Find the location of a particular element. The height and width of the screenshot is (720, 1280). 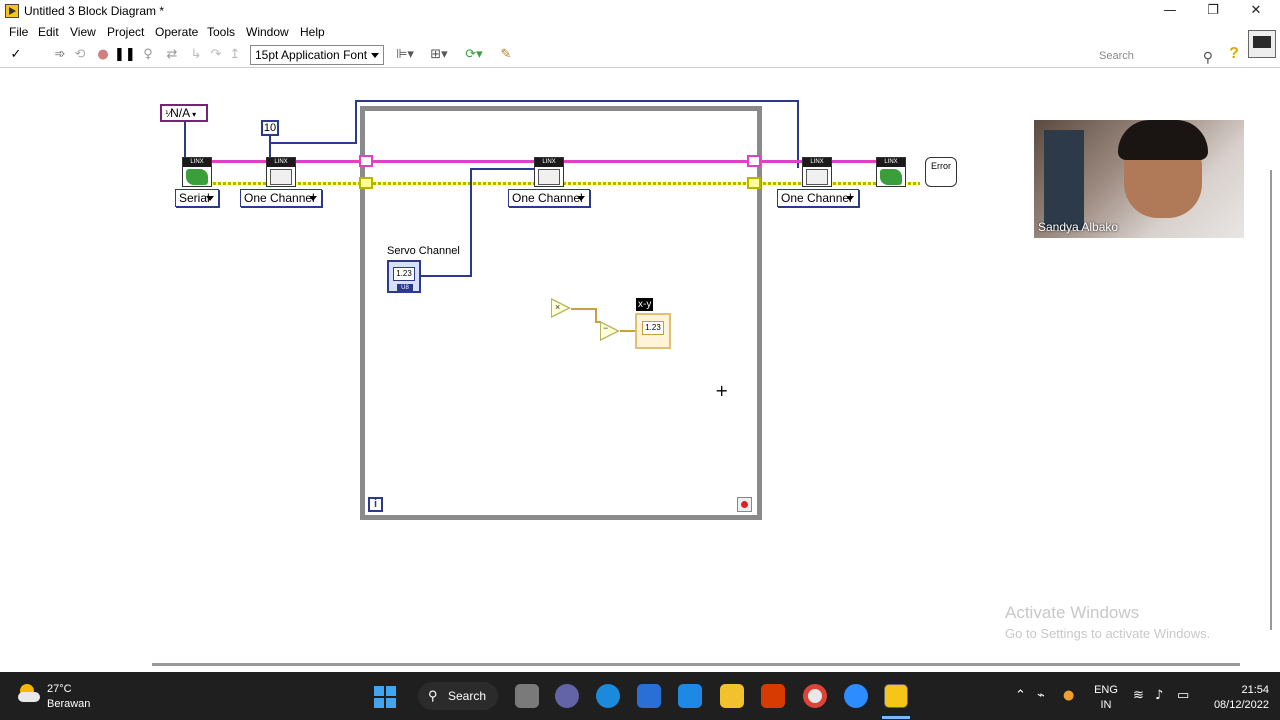

store-icon is located at coordinates (649, 696).